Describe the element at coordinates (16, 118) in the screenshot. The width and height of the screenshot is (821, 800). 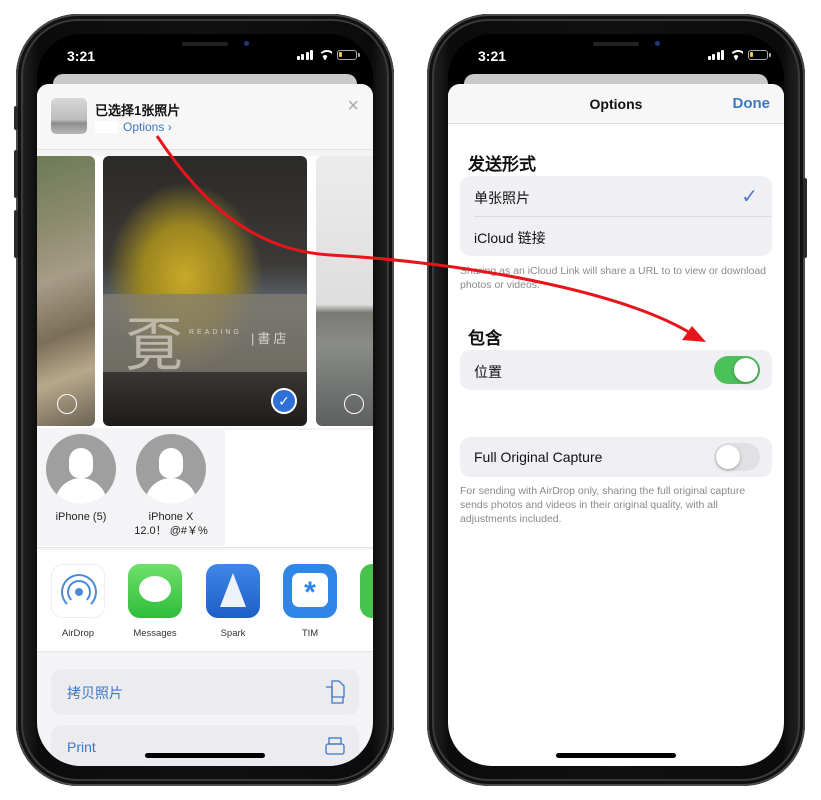
I see `mute-switch` at that location.